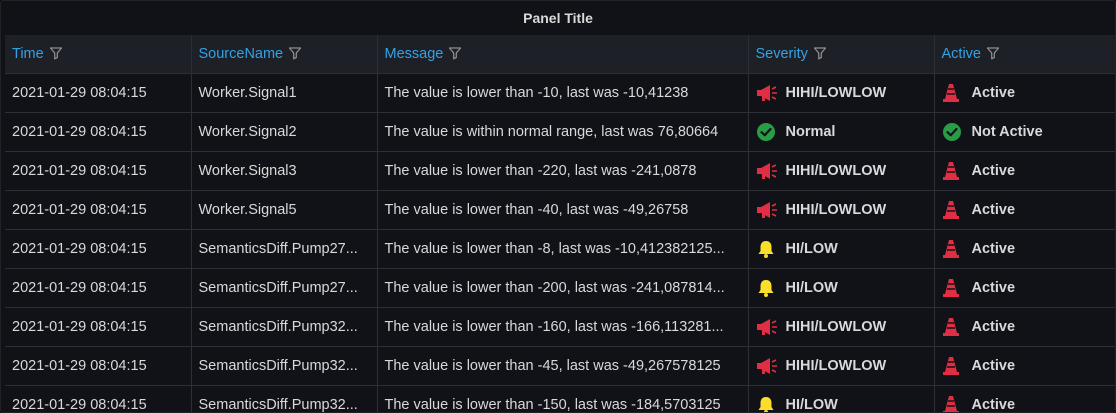 The image size is (1116, 413). I want to click on cell-source: Worker.Signal5, so click(284, 210).